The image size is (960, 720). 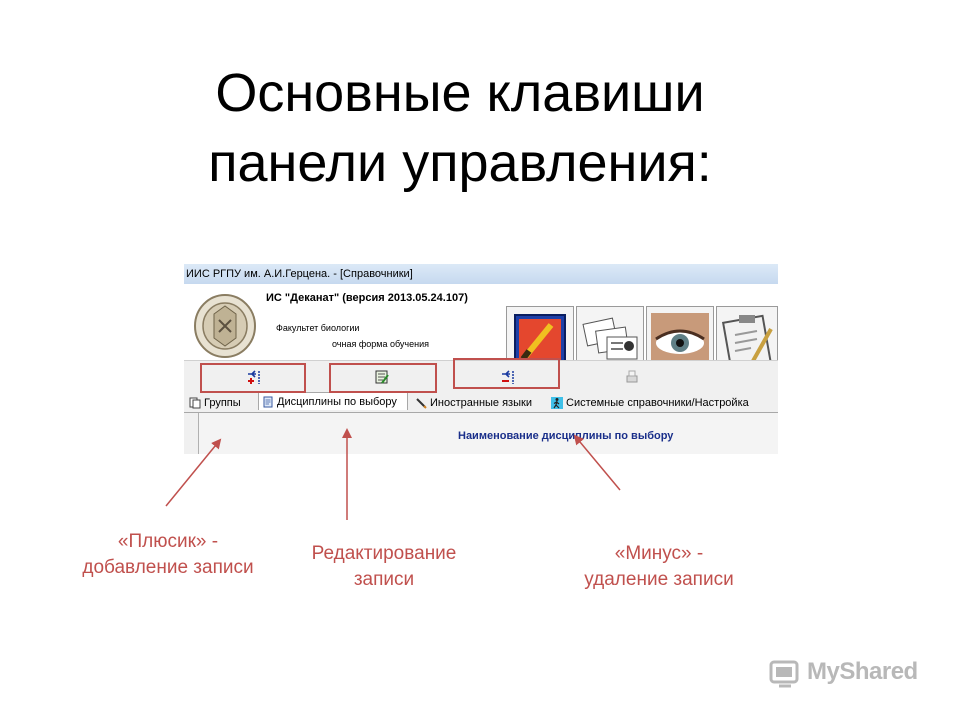 I want to click on caption-delete-line-1: «Минус» -, so click(x=659, y=553).